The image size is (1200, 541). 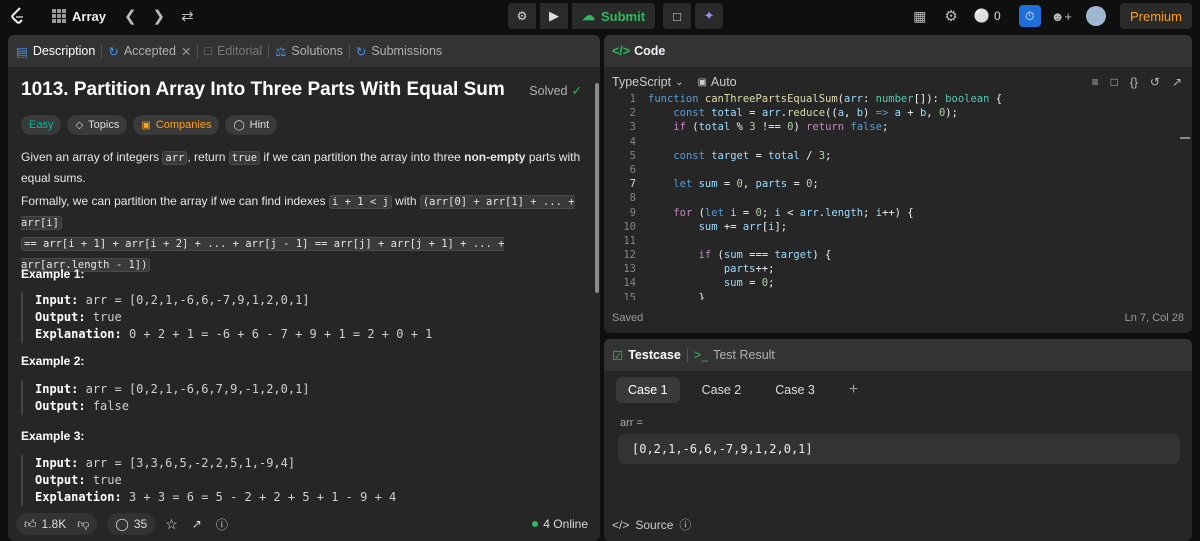 What do you see at coordinates (705, 226) in the screenshot?
I see `code-line: 10 sum += arr[i];` at bounding box center [705, 226].